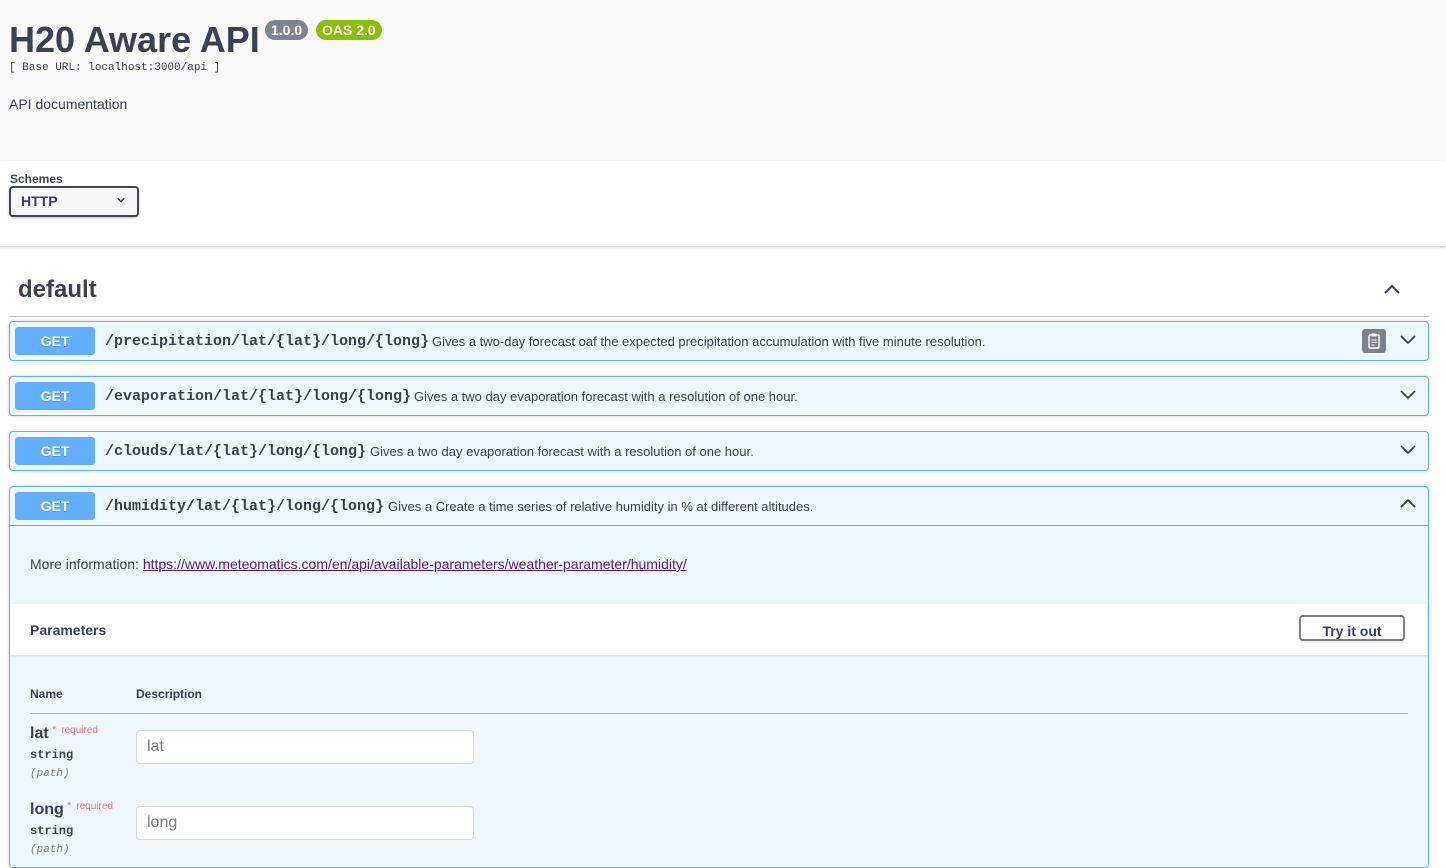  Describe the element at coordinates (258, 396) in the screenshot. I see `operation-path: /evaporation/lat/{lat}/long/{long}` at that location.